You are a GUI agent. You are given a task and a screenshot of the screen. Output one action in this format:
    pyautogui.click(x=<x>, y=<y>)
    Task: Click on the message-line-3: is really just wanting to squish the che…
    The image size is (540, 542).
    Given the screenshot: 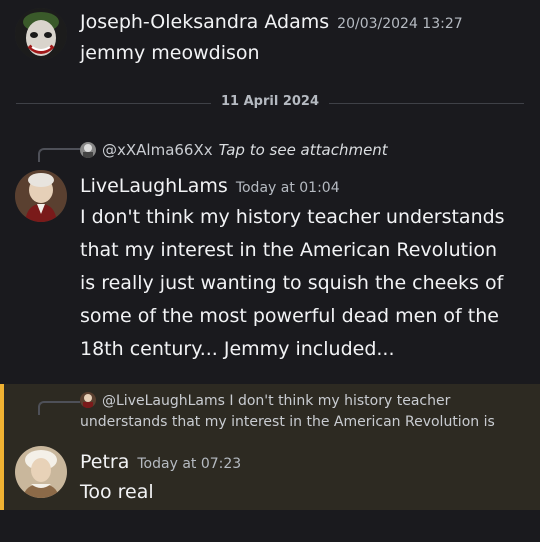 What is the action you would take?
    pyautogui.click(x=292, y=283)
    